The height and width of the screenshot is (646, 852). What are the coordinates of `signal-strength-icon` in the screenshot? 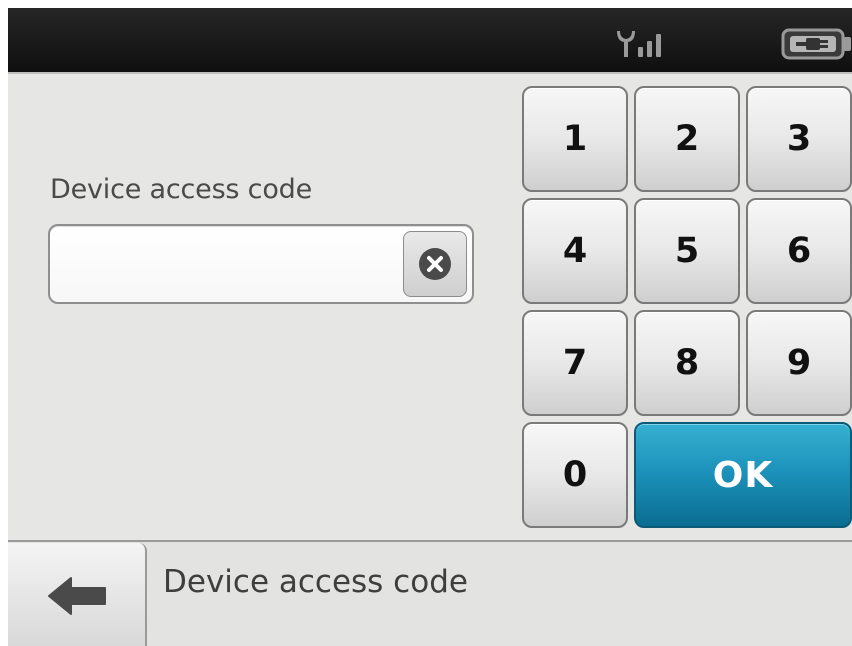 It's located at (639, 44).